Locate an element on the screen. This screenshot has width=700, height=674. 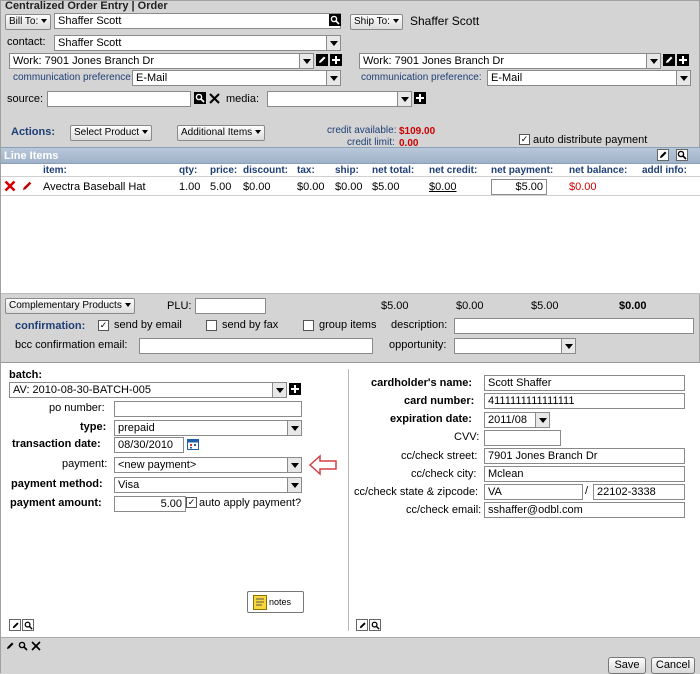
card-number-input: 4111111111111111 is located at coordinates (584, 401).